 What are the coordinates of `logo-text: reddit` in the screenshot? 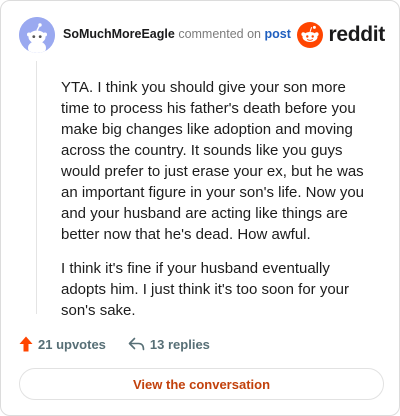 It's located at (356, 34).